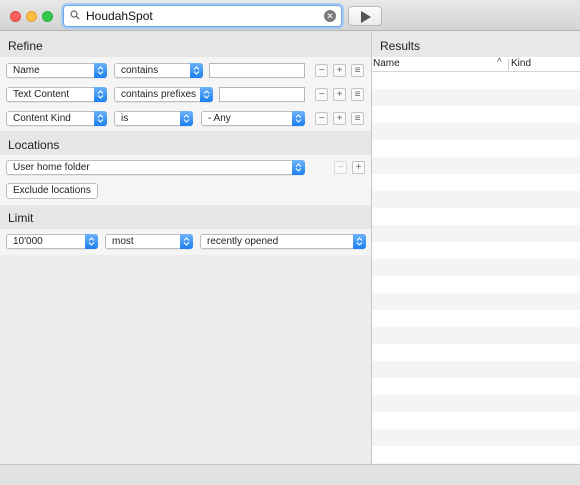 The height and width of the screenshot is (485, 580). I want to click on criterion-attribute-popup: Name, so click(56, 70).